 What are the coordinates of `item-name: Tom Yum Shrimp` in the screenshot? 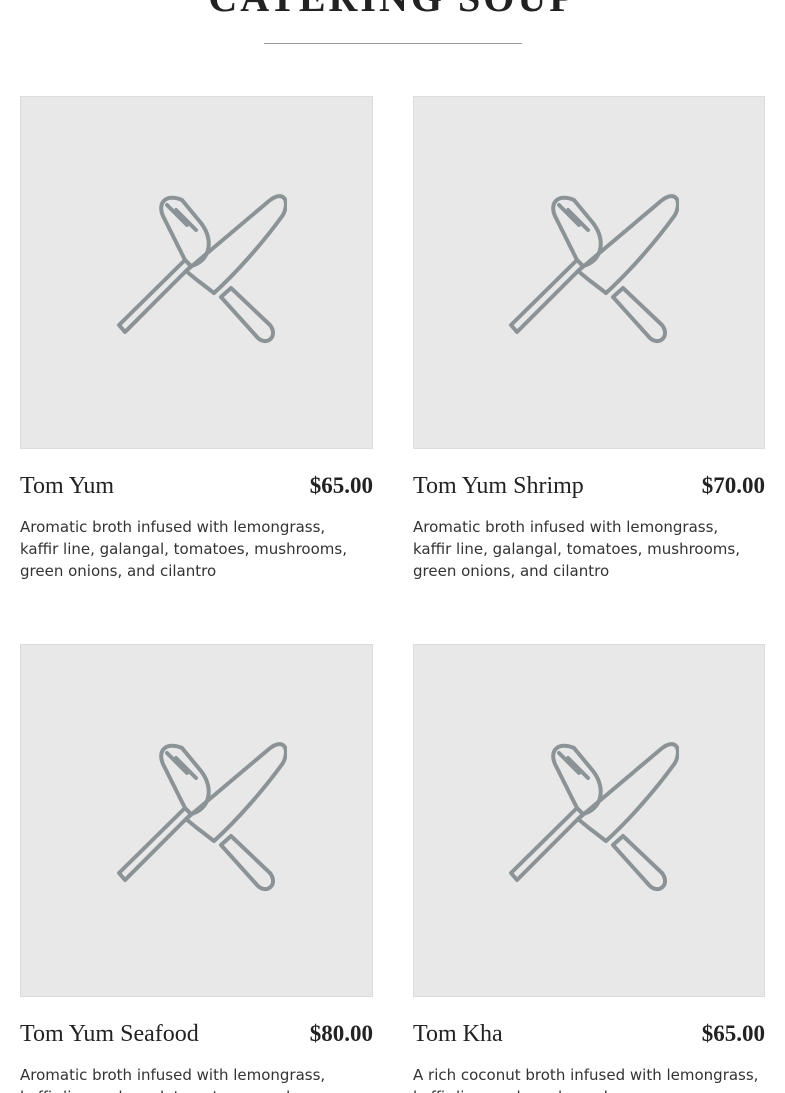 It's located at (498, 486).